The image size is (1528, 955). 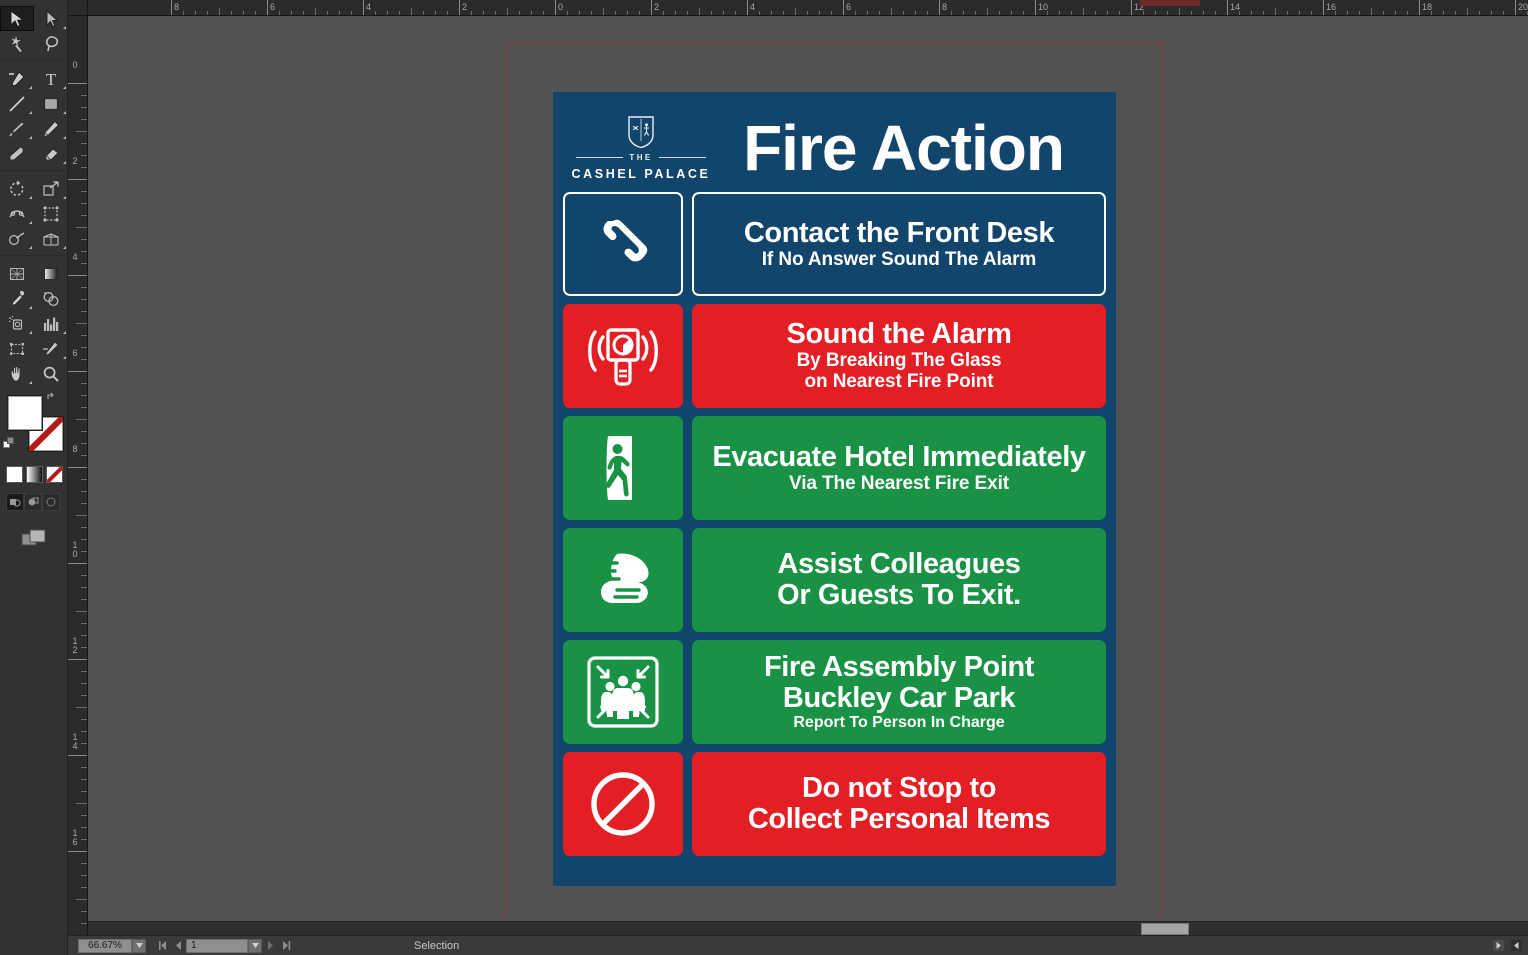 I want to click on color-mode-button, so click(x=14, y=474).